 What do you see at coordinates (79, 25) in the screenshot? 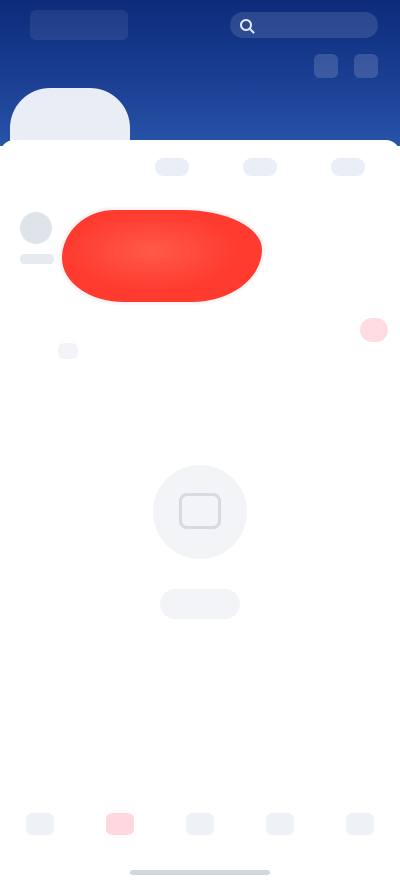
I see `app-logo` at bounding box center [79, 25].